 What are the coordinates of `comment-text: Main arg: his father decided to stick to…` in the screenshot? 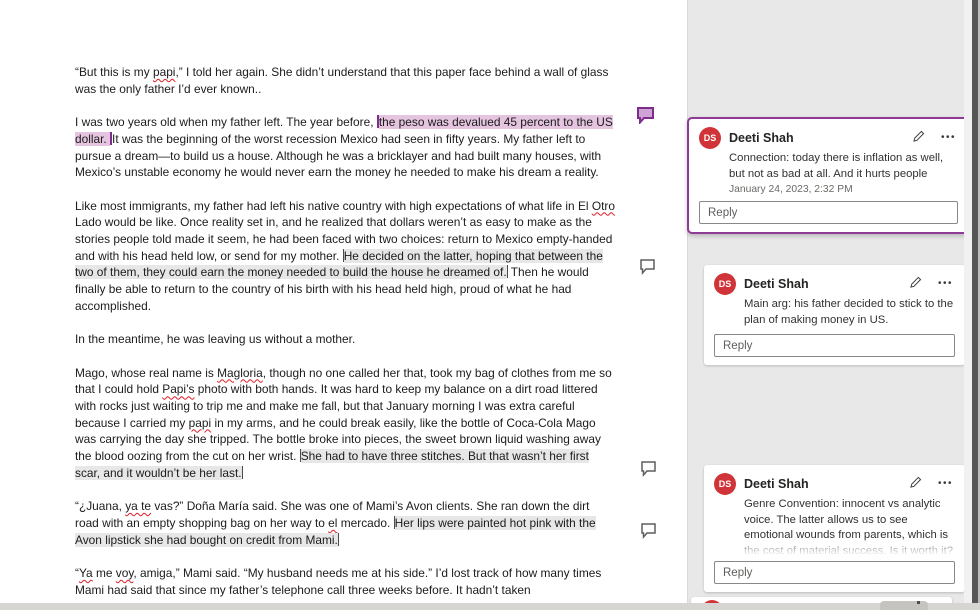 It's located at (849, 312).